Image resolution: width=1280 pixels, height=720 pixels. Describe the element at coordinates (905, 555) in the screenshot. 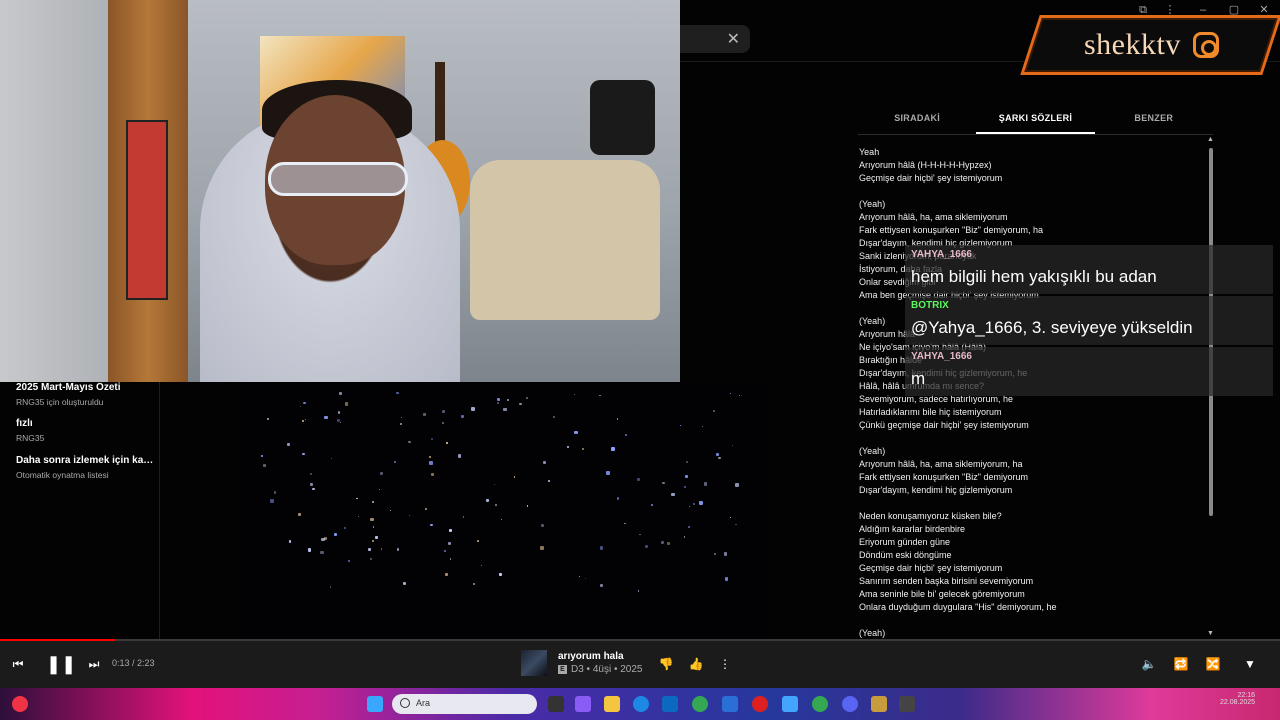

I see `lyric-line: Döndüm eski döngüme` at that location.